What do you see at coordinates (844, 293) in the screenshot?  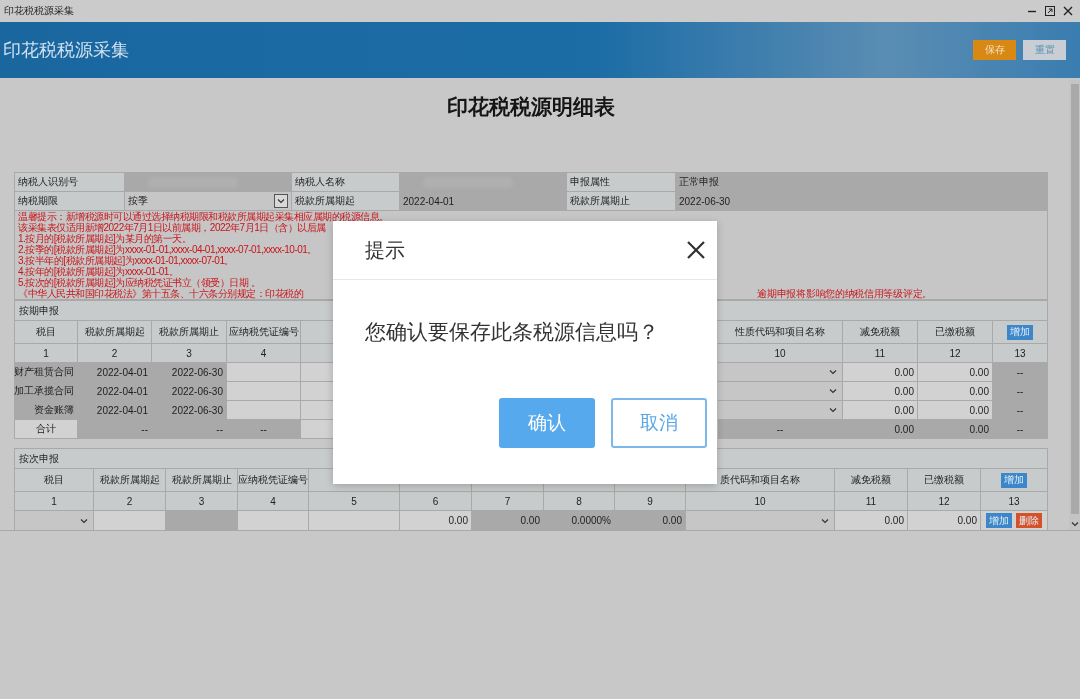 I see `notice-text: 逾期申报将影响您的纳税信用等级评定。` at bounding box center [844, 293].